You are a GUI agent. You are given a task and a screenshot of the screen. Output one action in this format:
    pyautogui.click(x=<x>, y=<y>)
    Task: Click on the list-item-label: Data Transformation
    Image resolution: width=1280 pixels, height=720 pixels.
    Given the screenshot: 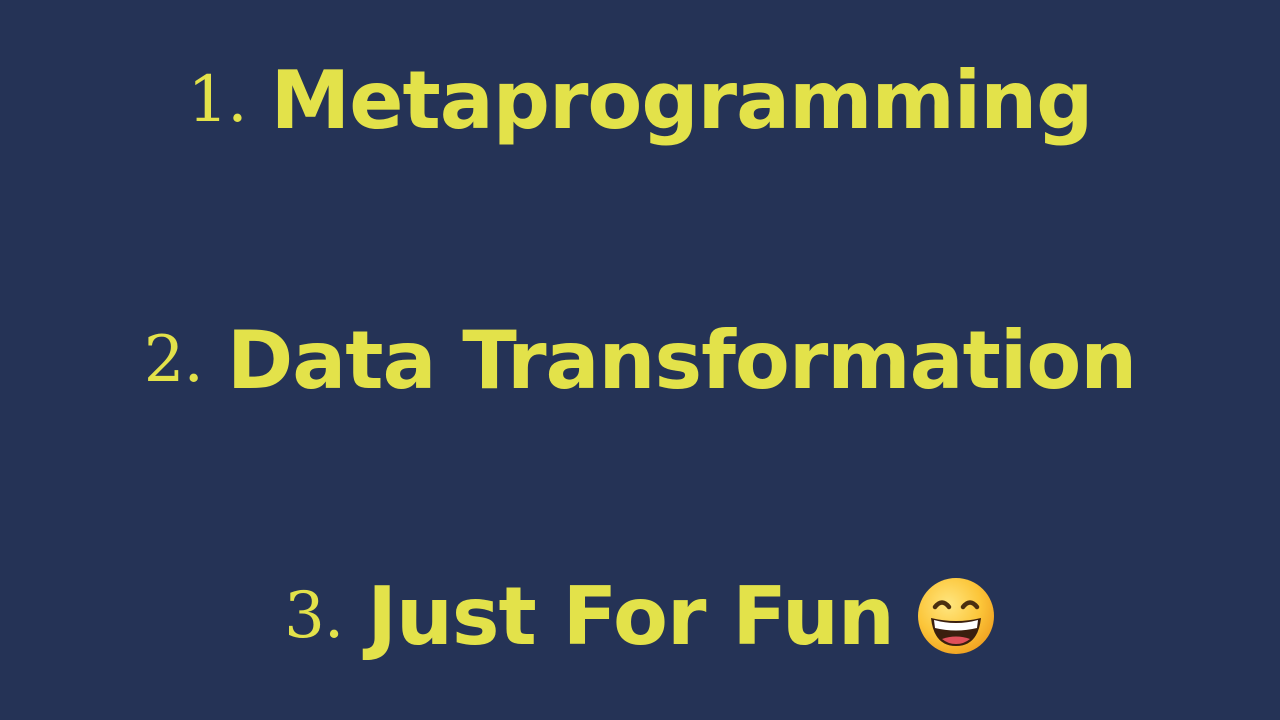 What is the action you would take?
    pyautogui.click(x=681, y=360)
    